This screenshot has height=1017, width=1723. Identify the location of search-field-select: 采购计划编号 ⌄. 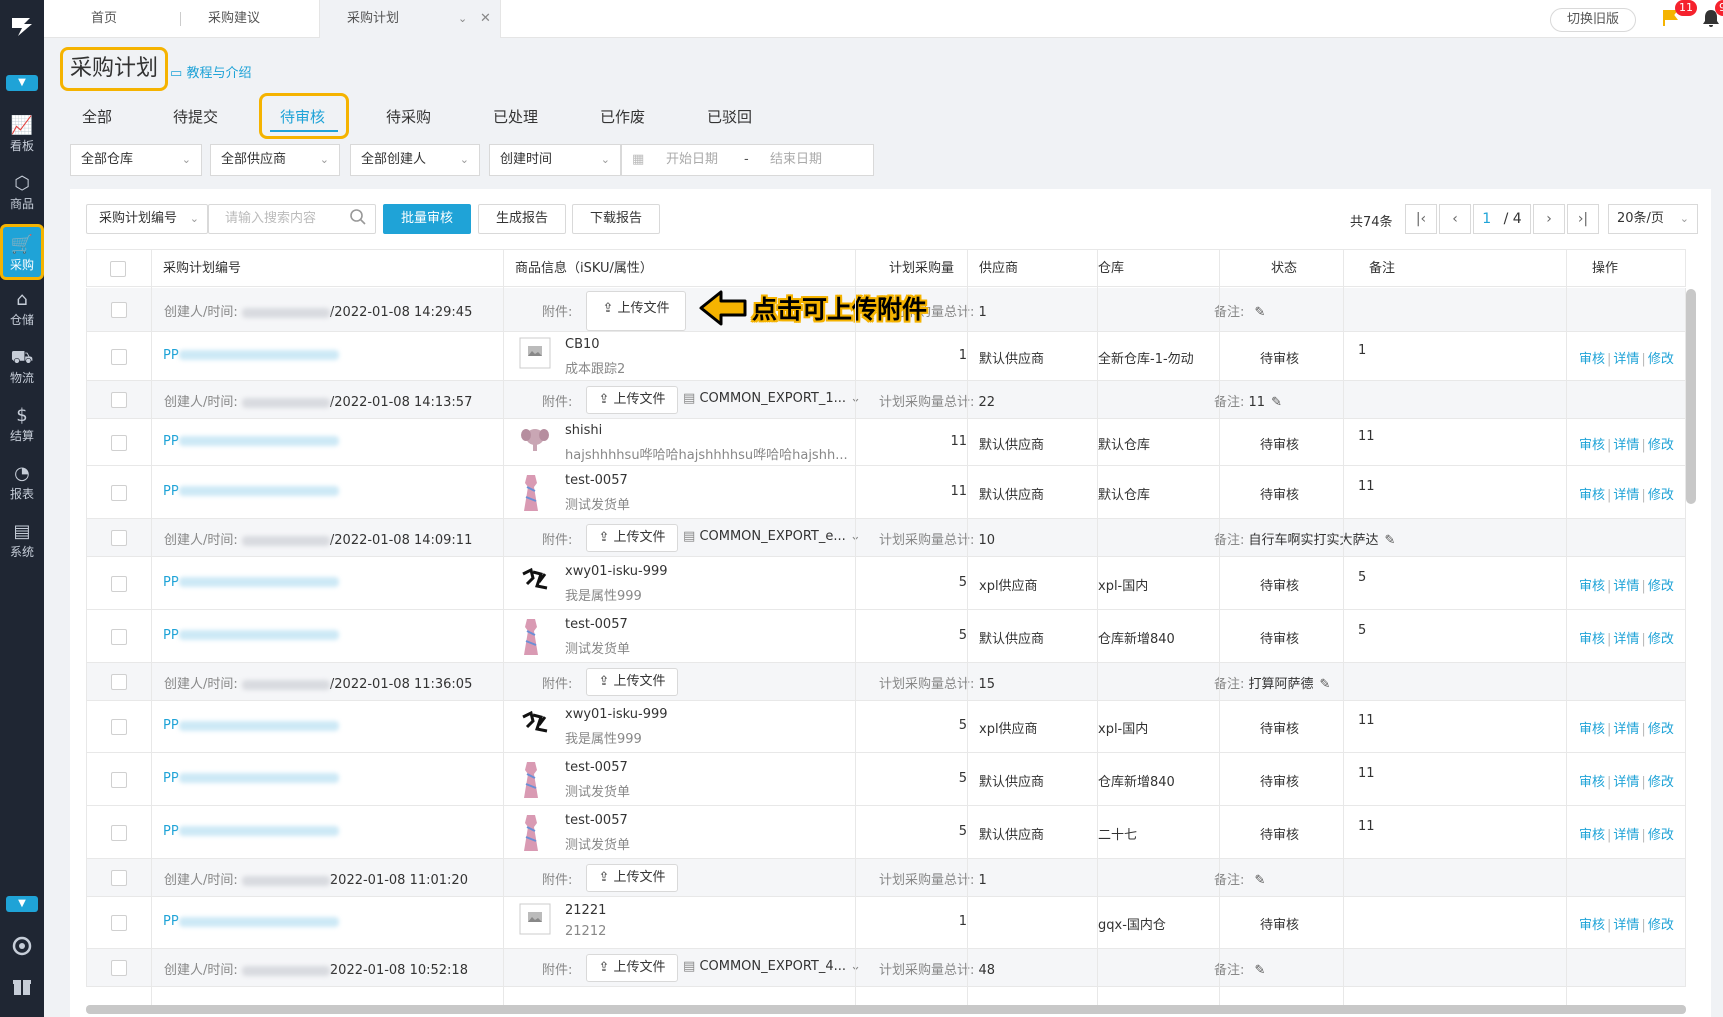
(147, 219).